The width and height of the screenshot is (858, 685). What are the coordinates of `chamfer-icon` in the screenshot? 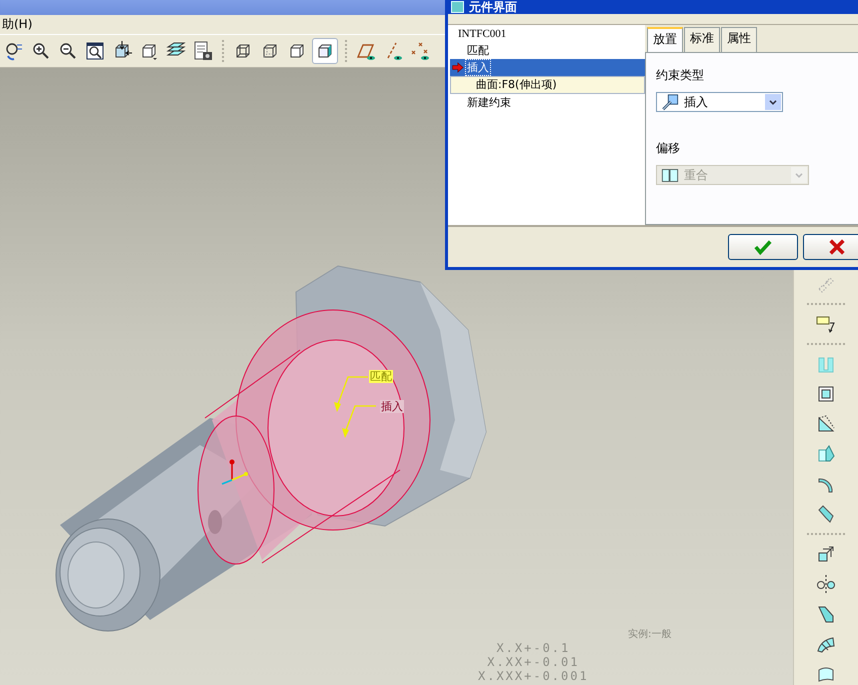 It's located at (826, 514).